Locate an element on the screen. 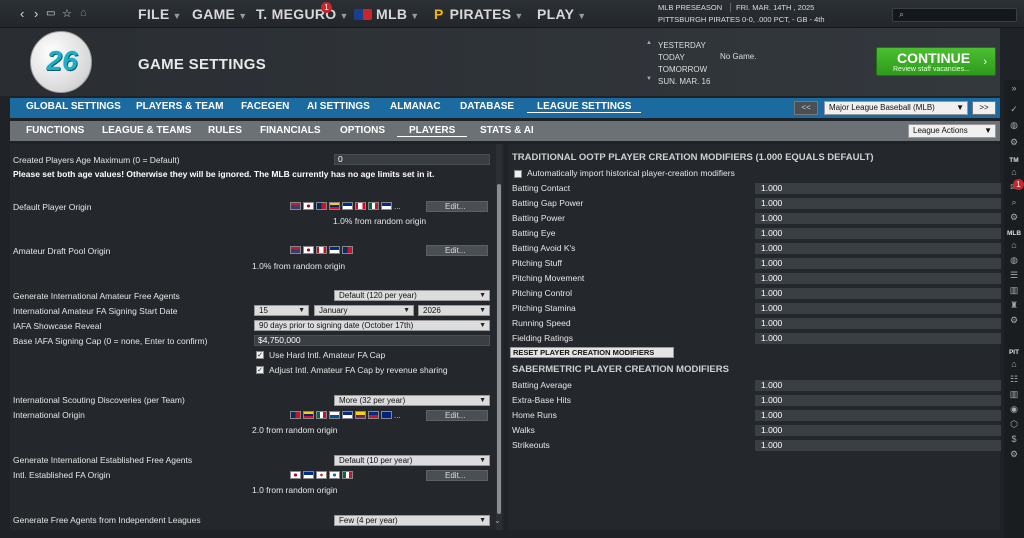  scouting-select: More (32 per year) ▼ is located at coordinates (412, 400).